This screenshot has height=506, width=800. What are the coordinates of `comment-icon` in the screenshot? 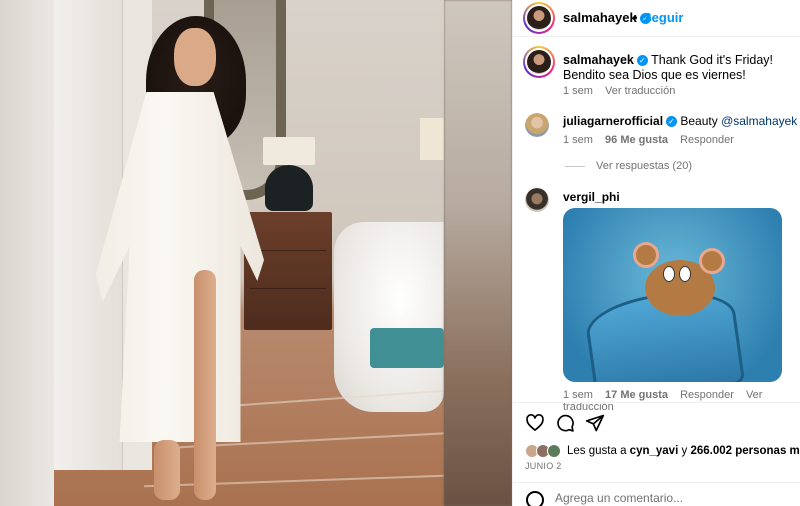 It's located at (565, 423).